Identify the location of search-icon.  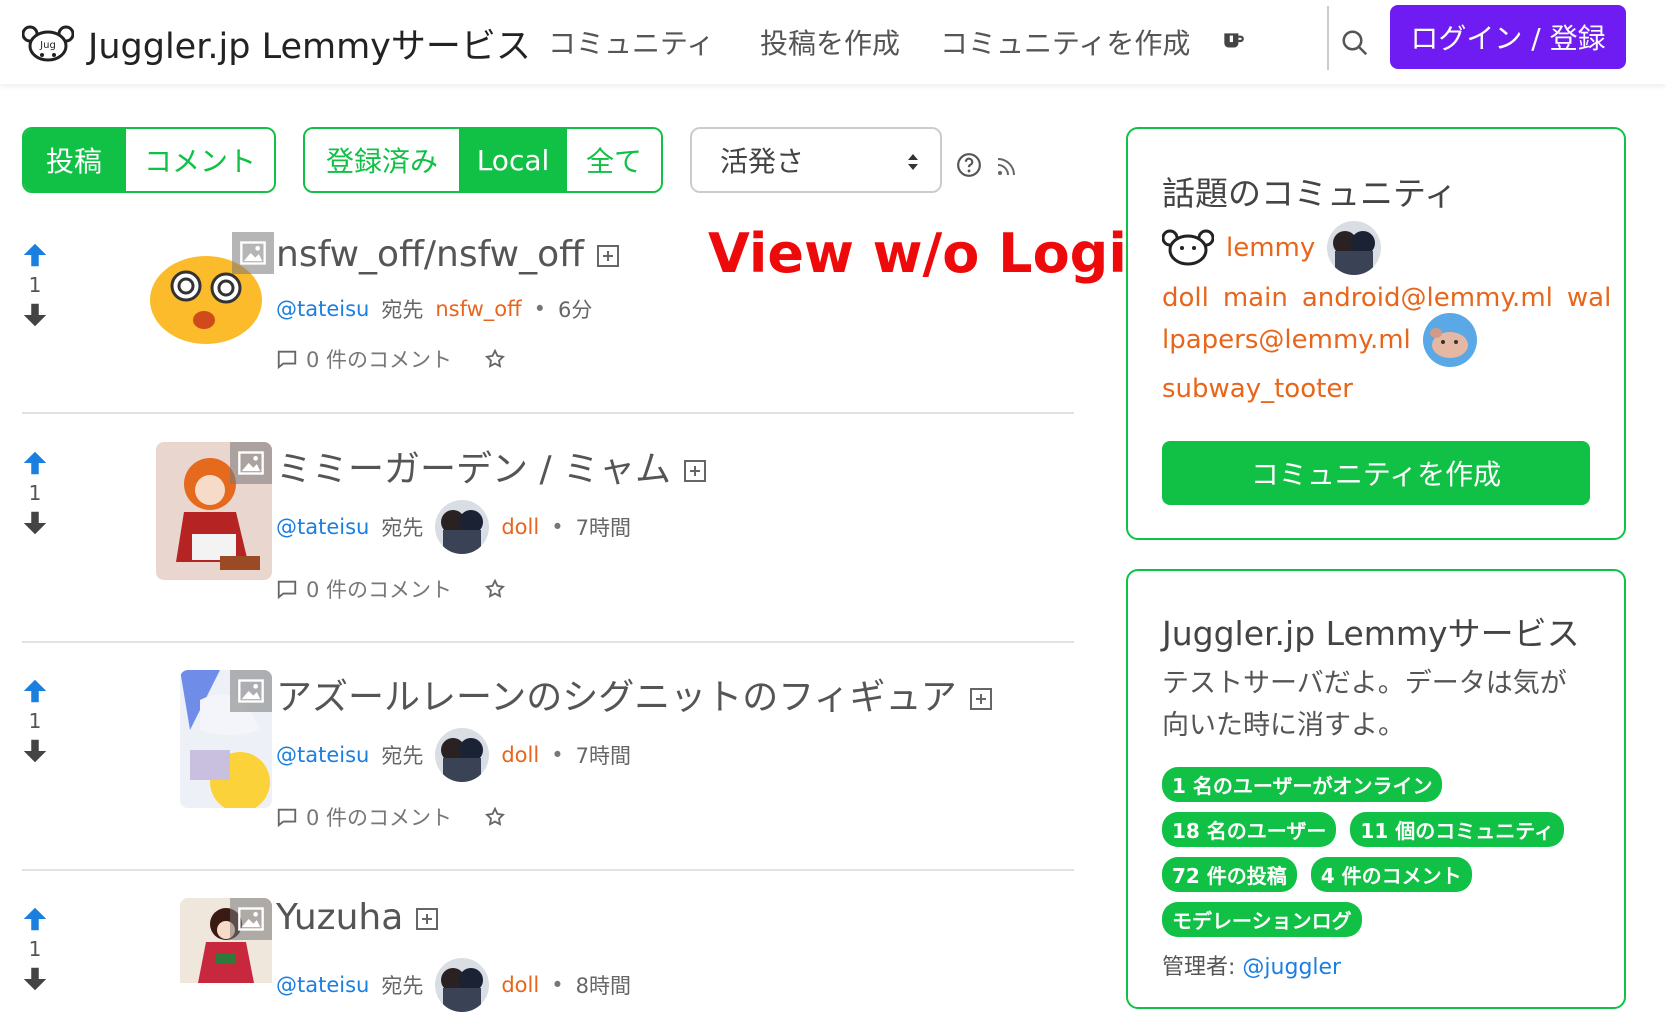
(1355, 43).